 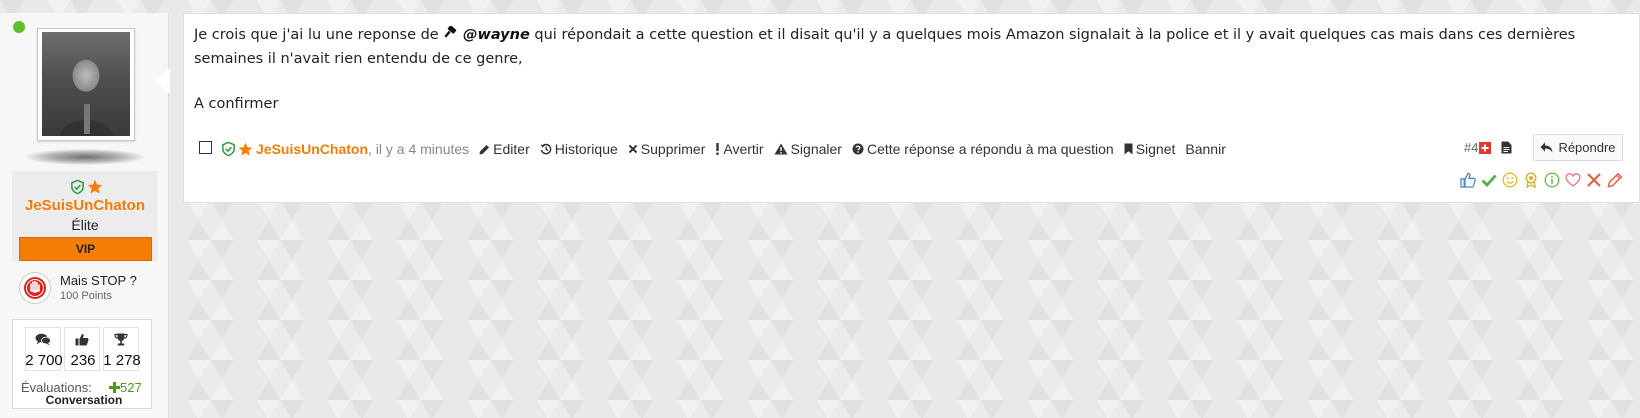 What do you see at coordinates (666, 149) in the screenshot?
I see `delete-button: Supprimer` at bounding box center [666, 149].